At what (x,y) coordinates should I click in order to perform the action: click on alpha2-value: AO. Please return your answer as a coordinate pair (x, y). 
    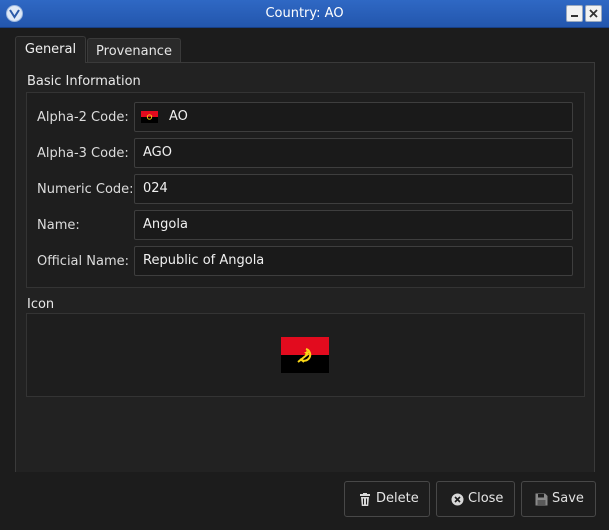
    Looking at the image, I should click on (178, 116).